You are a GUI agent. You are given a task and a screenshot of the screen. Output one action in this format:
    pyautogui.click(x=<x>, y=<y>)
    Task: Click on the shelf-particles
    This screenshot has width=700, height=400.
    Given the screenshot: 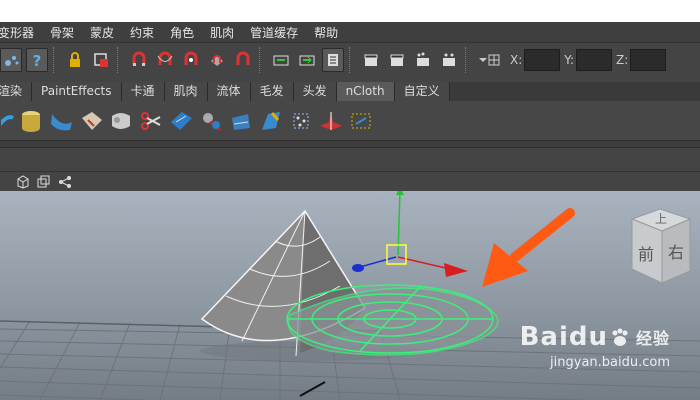 What is the action you would take?
    pyautogui.click(x=301, y=121)
    